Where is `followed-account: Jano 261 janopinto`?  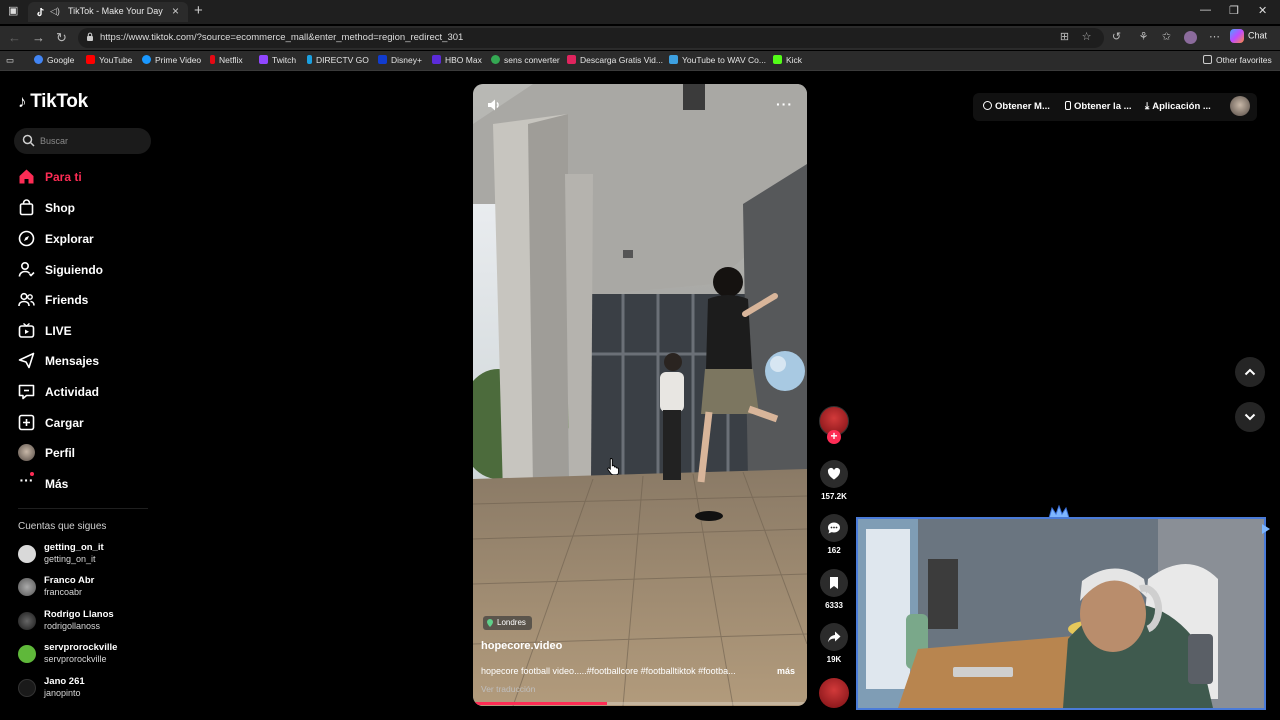 followed-account: Jano 261 janopinto is located at coordinates (103, 688).